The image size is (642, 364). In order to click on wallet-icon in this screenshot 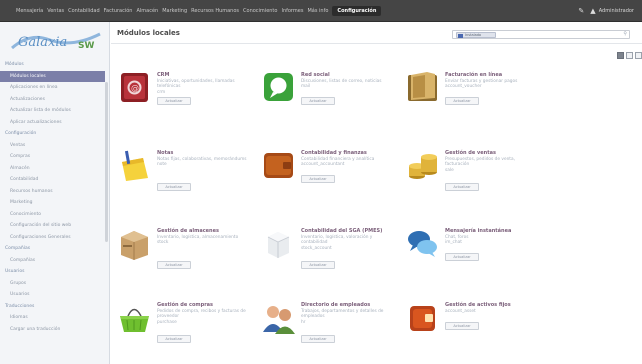, I will do `click(278, 165)`.